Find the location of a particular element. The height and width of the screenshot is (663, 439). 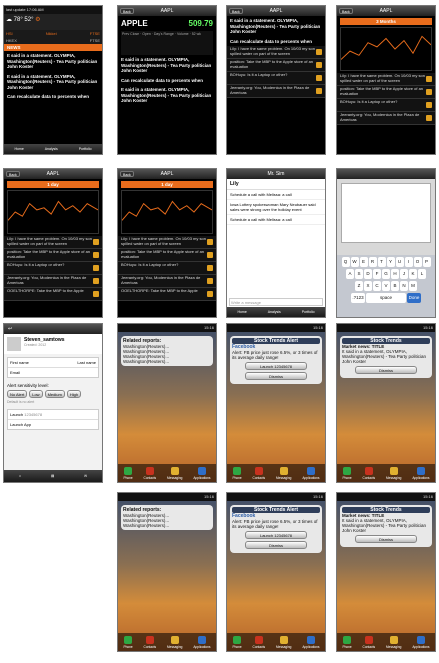

compose-input: Write a message is located at coordinates (276, 302).